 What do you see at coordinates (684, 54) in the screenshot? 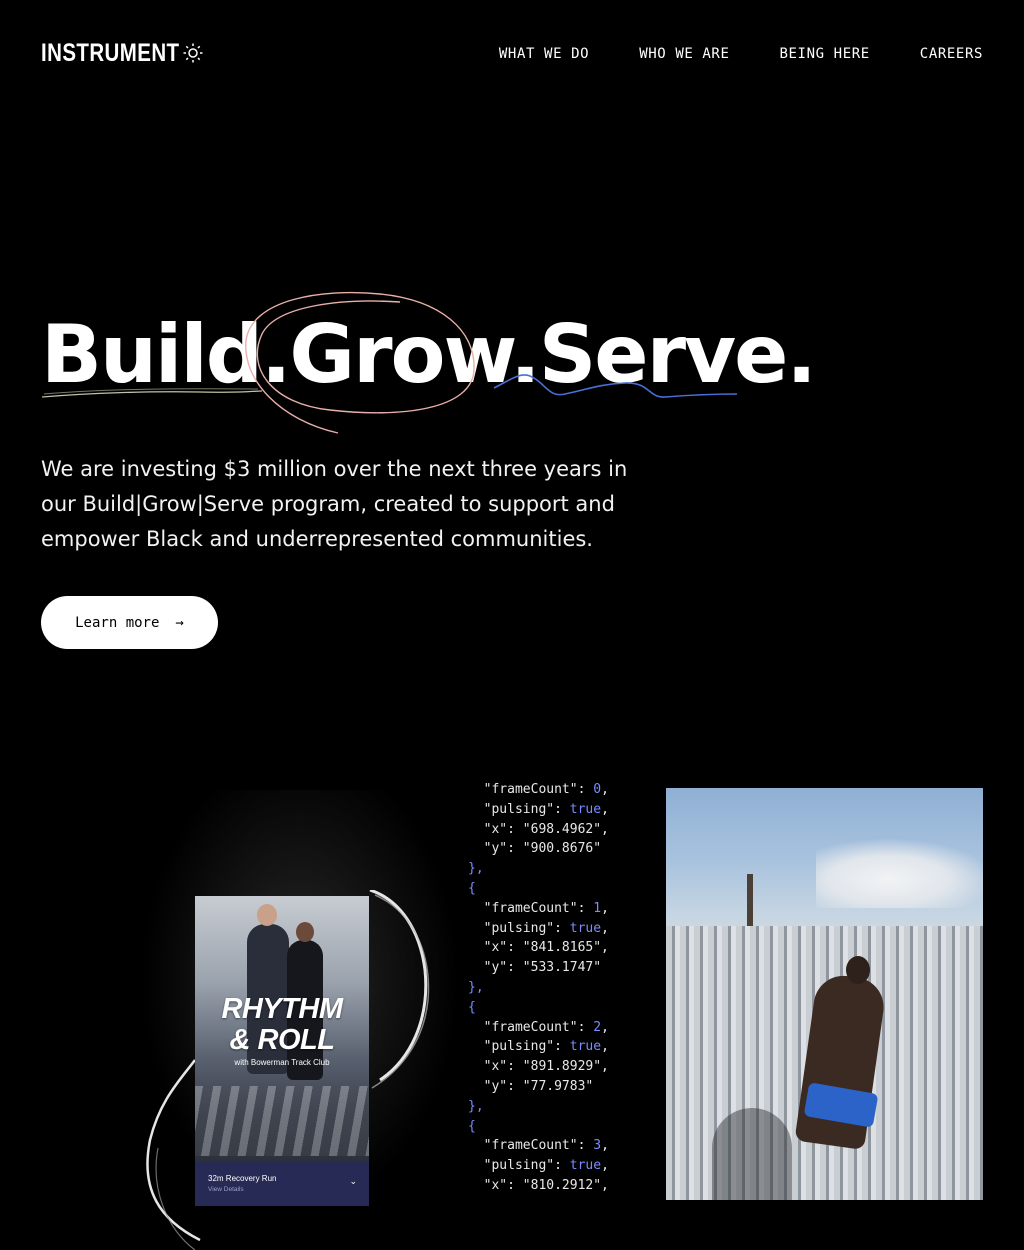
I see `nav-who-we-are: WHO WE ARE` at bounding box center [684, 54].